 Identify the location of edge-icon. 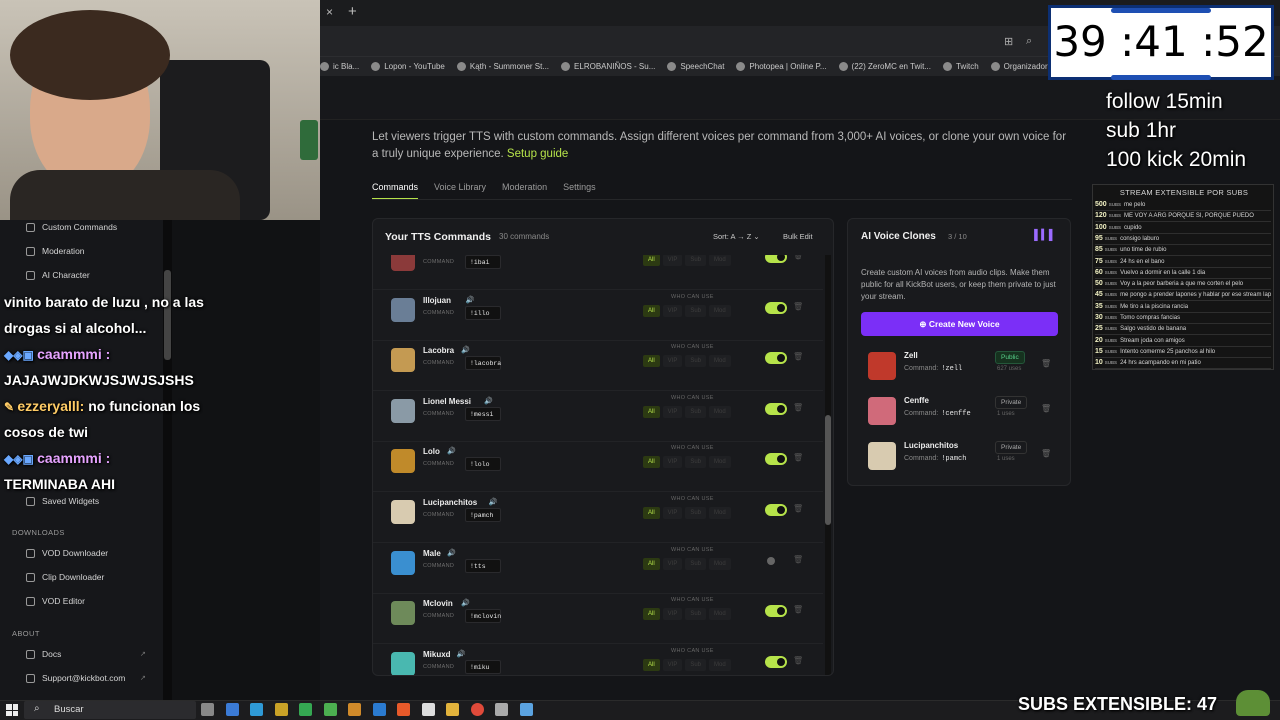
(256, 709).